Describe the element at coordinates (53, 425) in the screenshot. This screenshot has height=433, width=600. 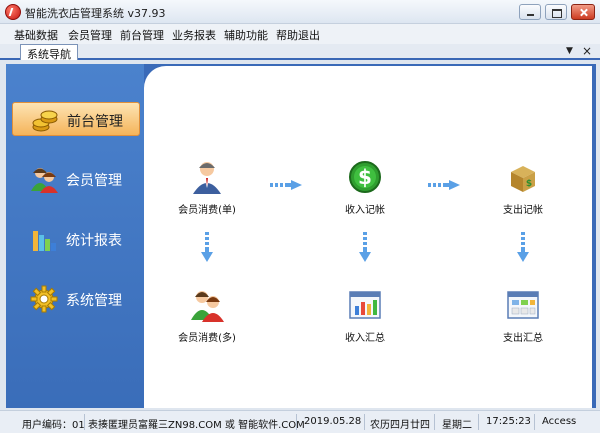
I see `status-user-code: 用户编码：01` at that location.